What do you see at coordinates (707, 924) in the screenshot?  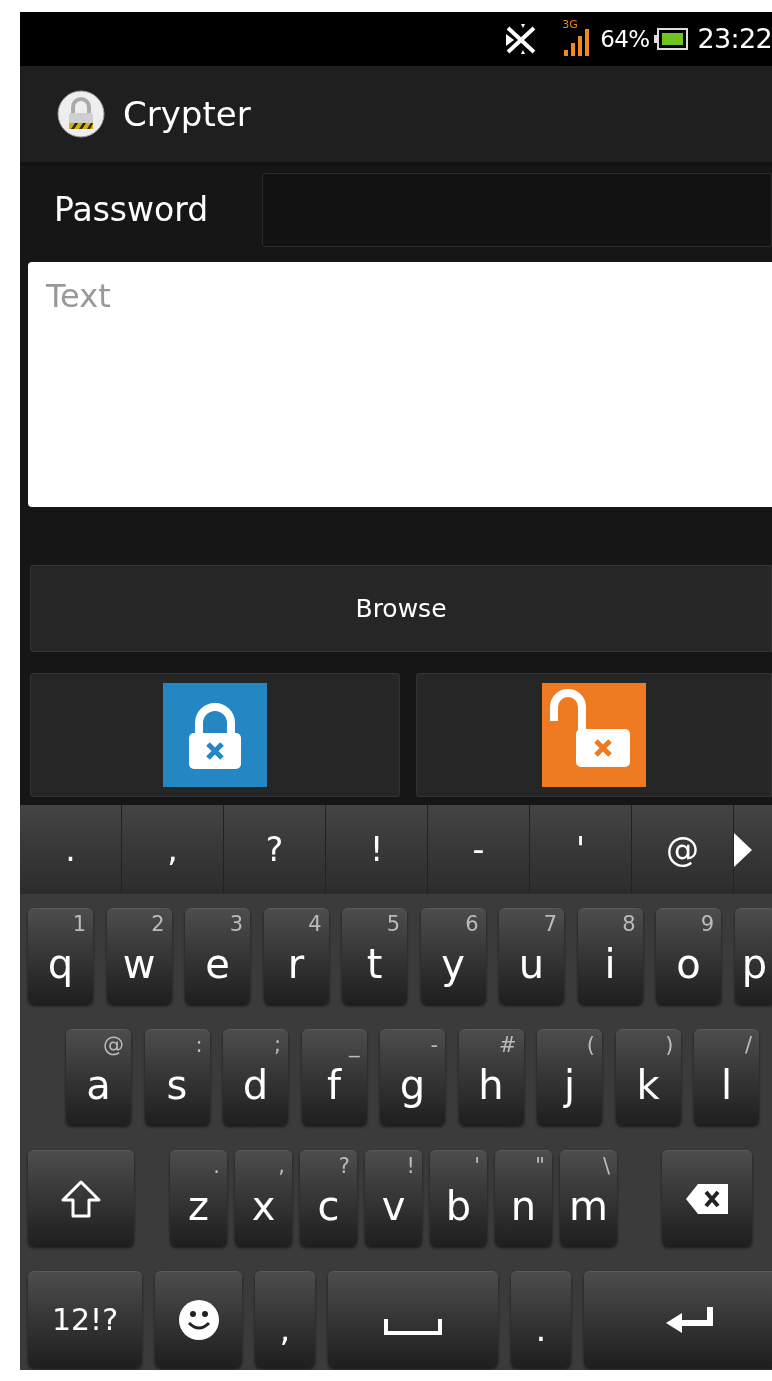 I see `key-hint: 9` at bounding box center [707, 924].